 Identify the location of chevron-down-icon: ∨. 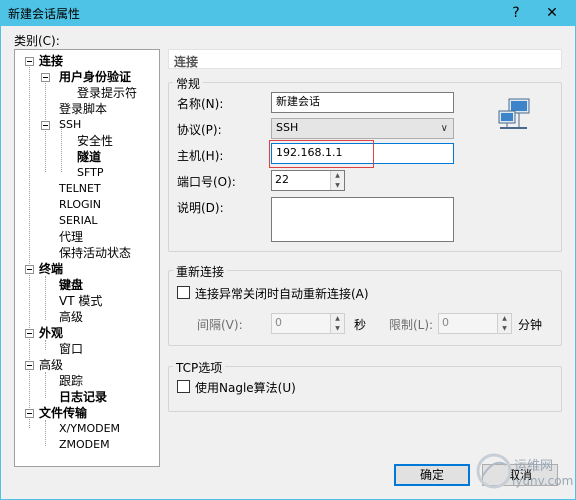
(444, 128).